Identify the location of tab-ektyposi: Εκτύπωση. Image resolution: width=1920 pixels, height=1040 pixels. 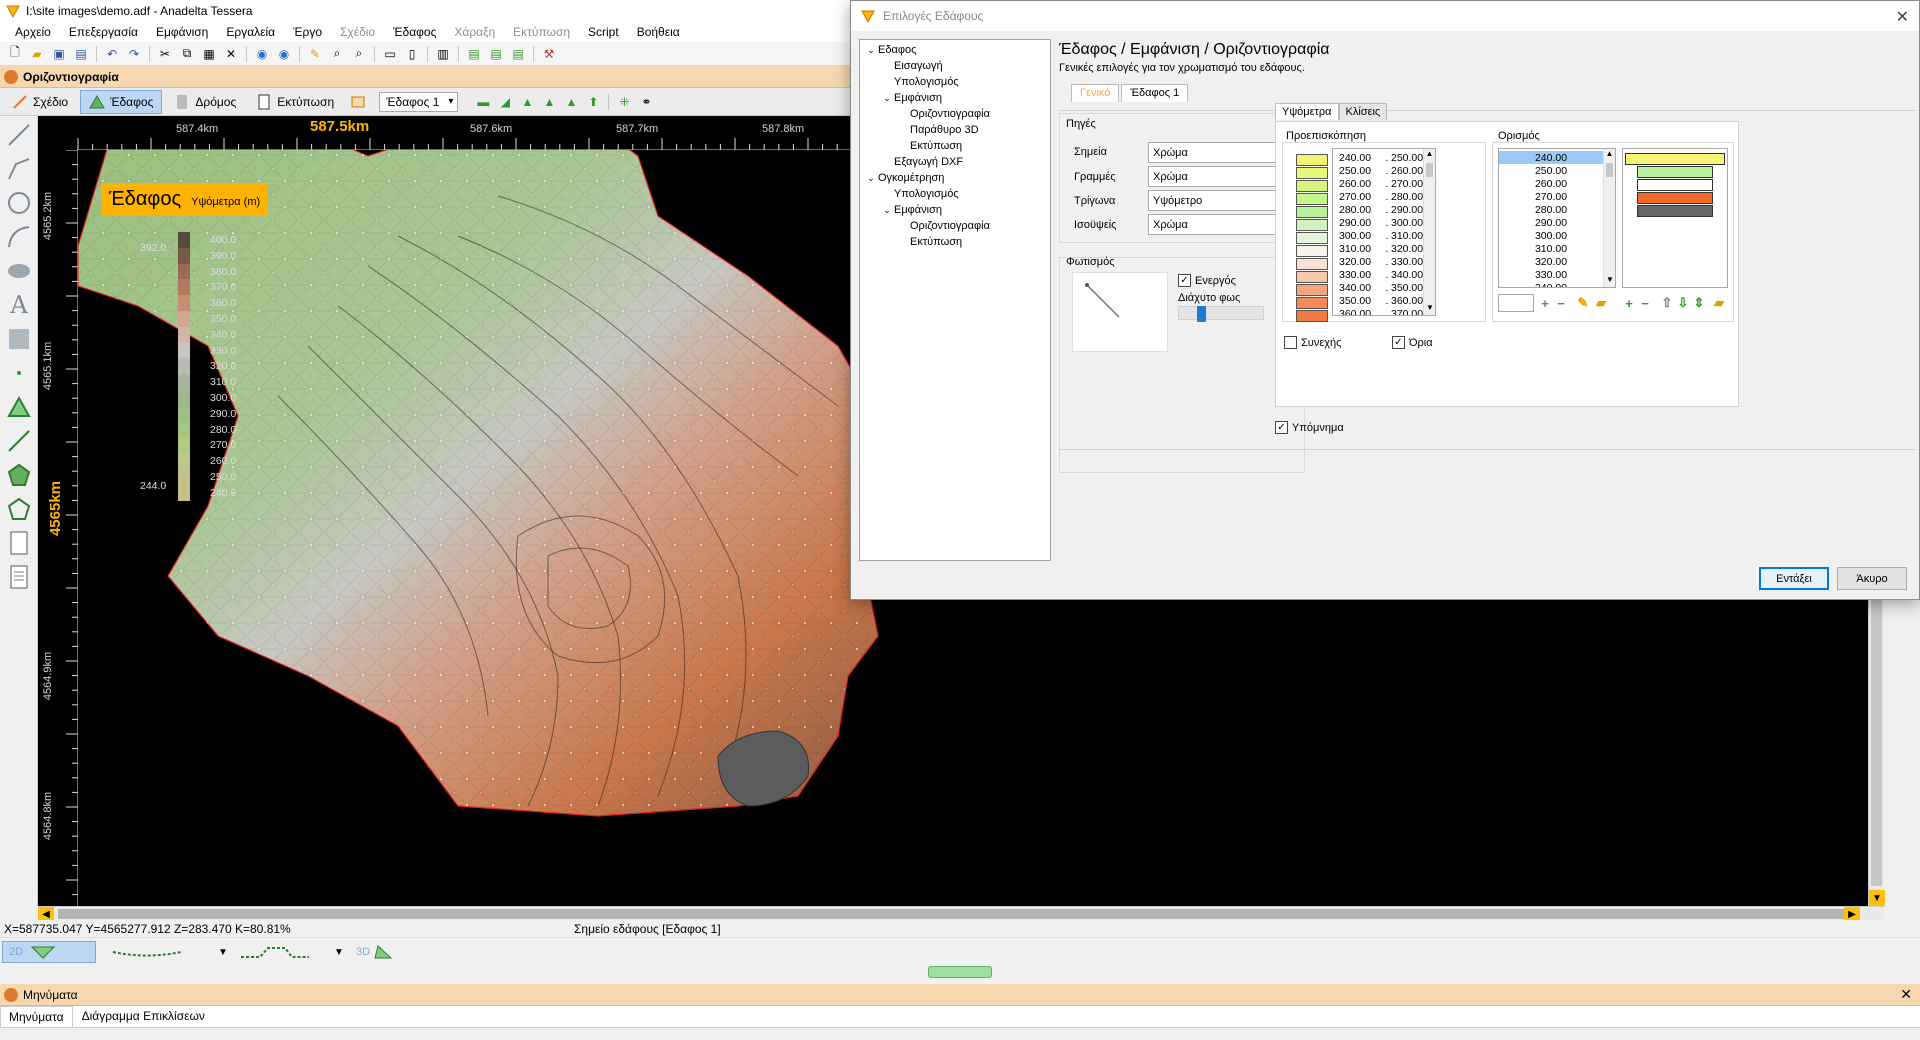
(295, 102).